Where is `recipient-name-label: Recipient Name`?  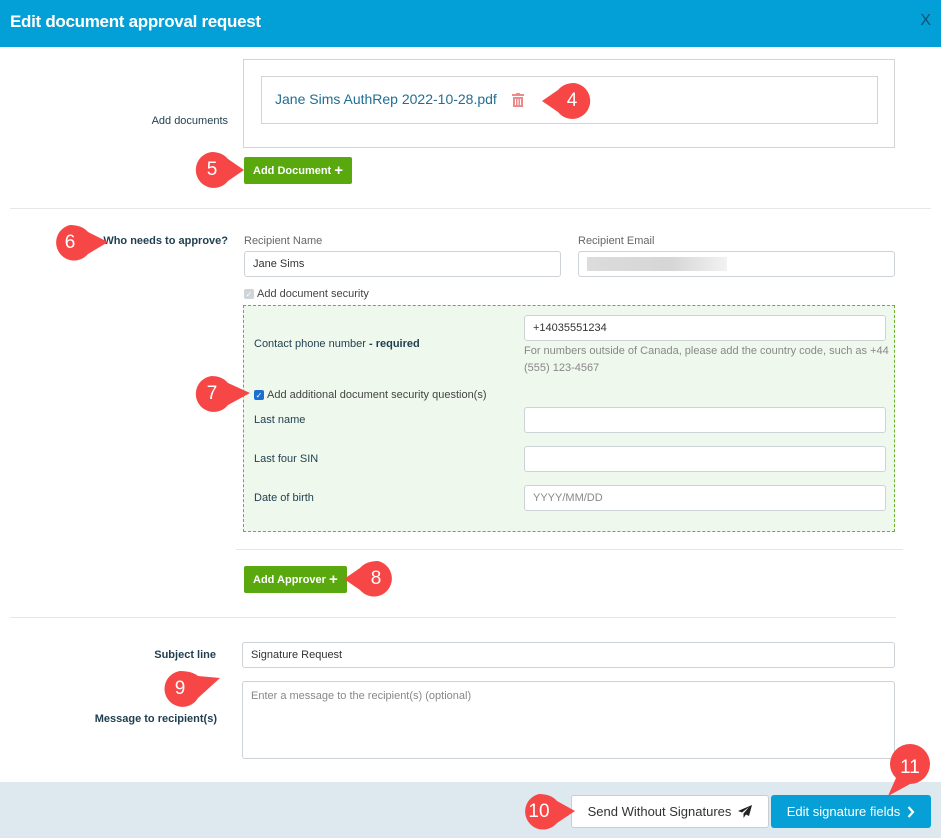 recipient-name-label: Recipient Name is located at coordinates (283, 241).